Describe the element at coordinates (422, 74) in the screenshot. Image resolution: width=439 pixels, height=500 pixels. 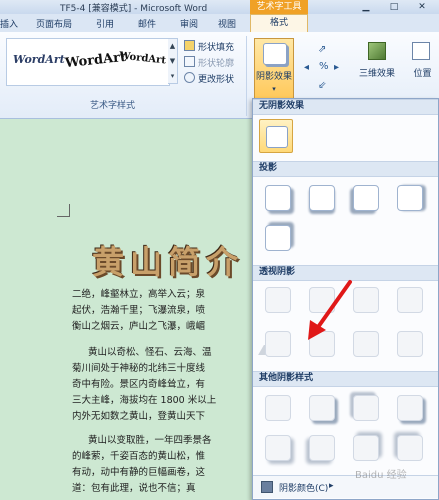
I see `position-label: 位置` at that location.